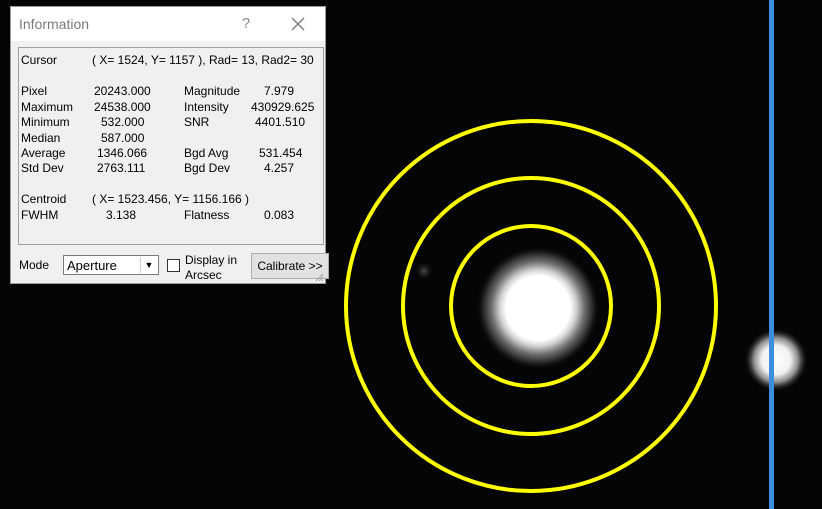 The height and width of the screenshot is (509, 822). I want to click on bgd-dev-label: Bgd Dev, so click(207, 168).